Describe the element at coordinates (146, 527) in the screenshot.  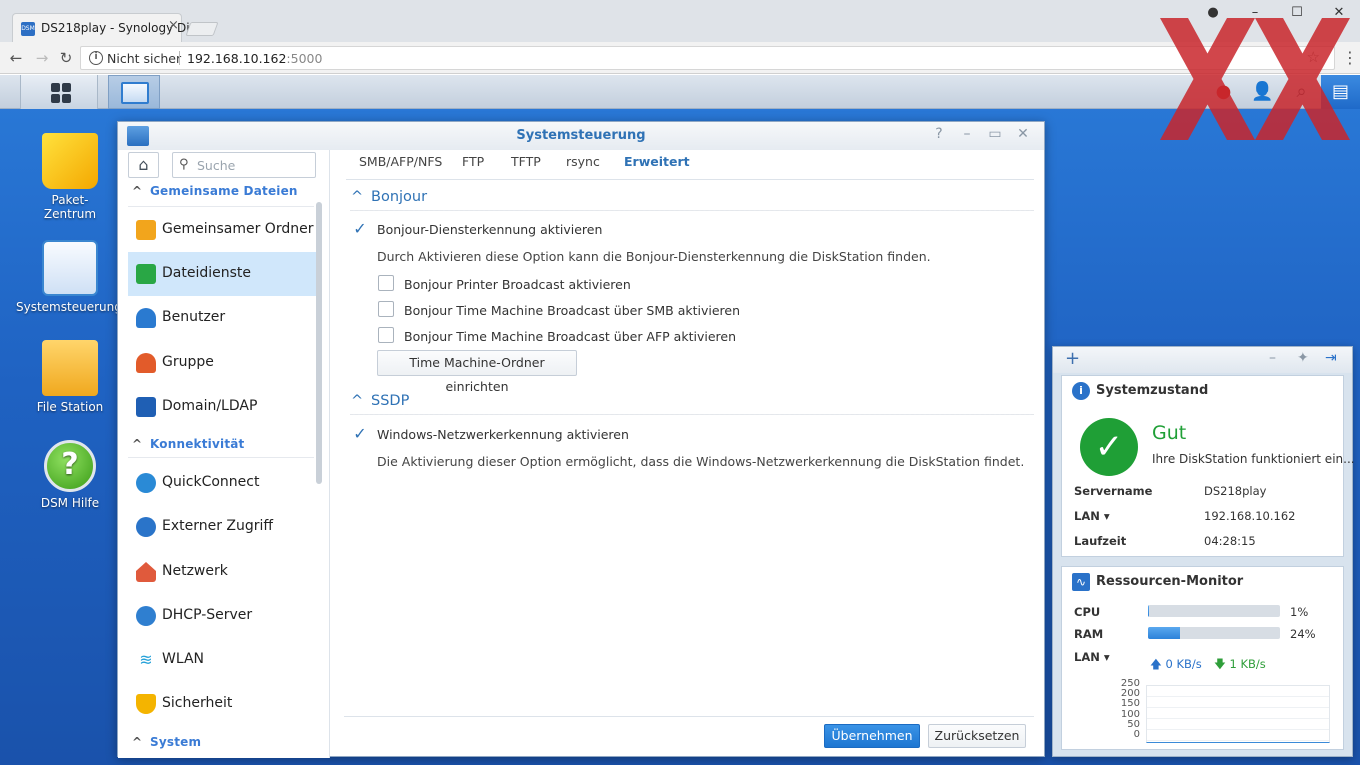
I see `globe-icon` at that location.